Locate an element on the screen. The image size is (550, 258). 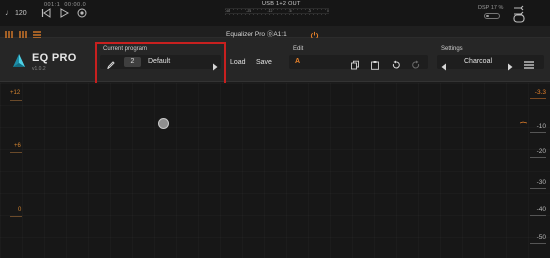
tempo-display: ♩ 120 is located at coordinates (16, 12).